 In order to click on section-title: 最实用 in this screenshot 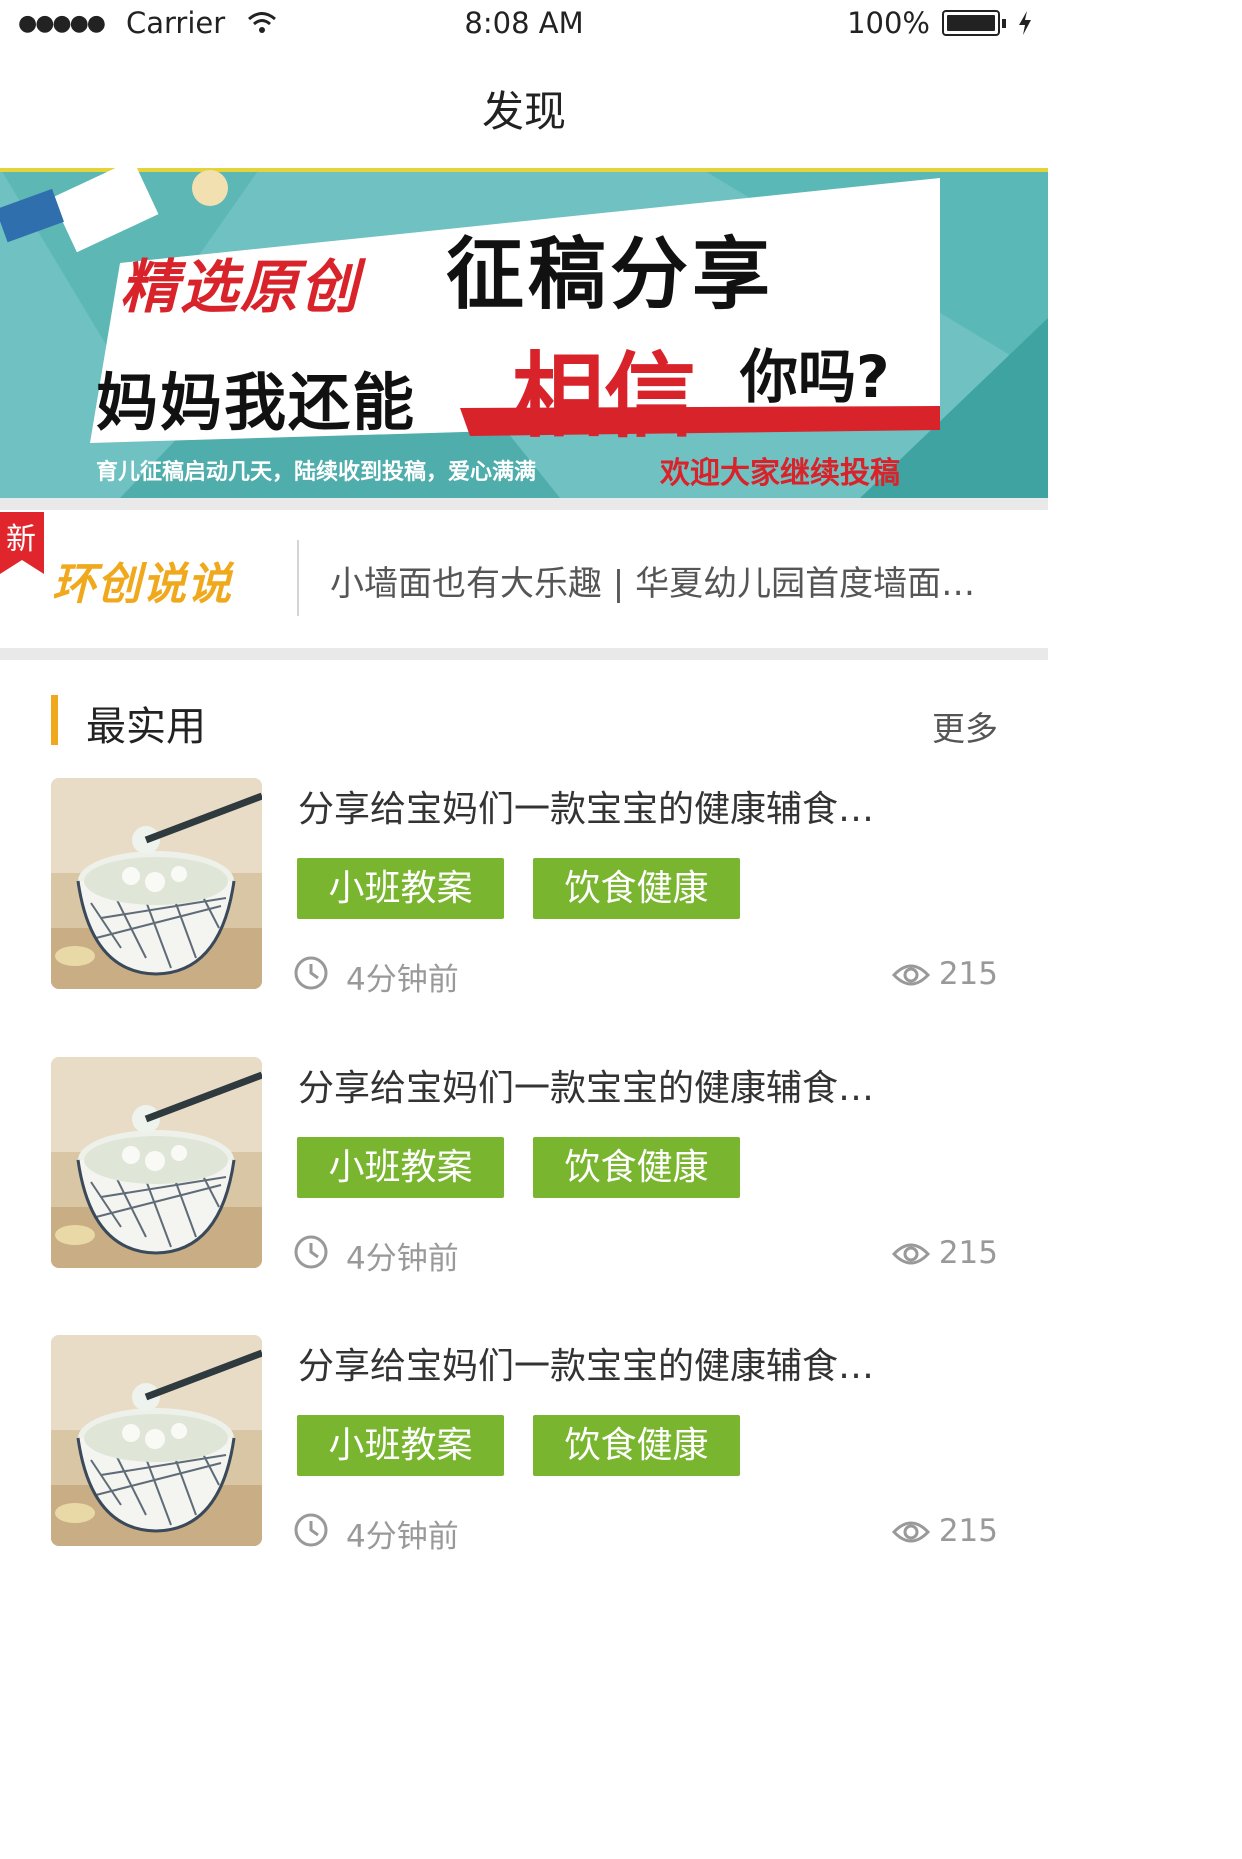, I will do `click(146, 727)`.